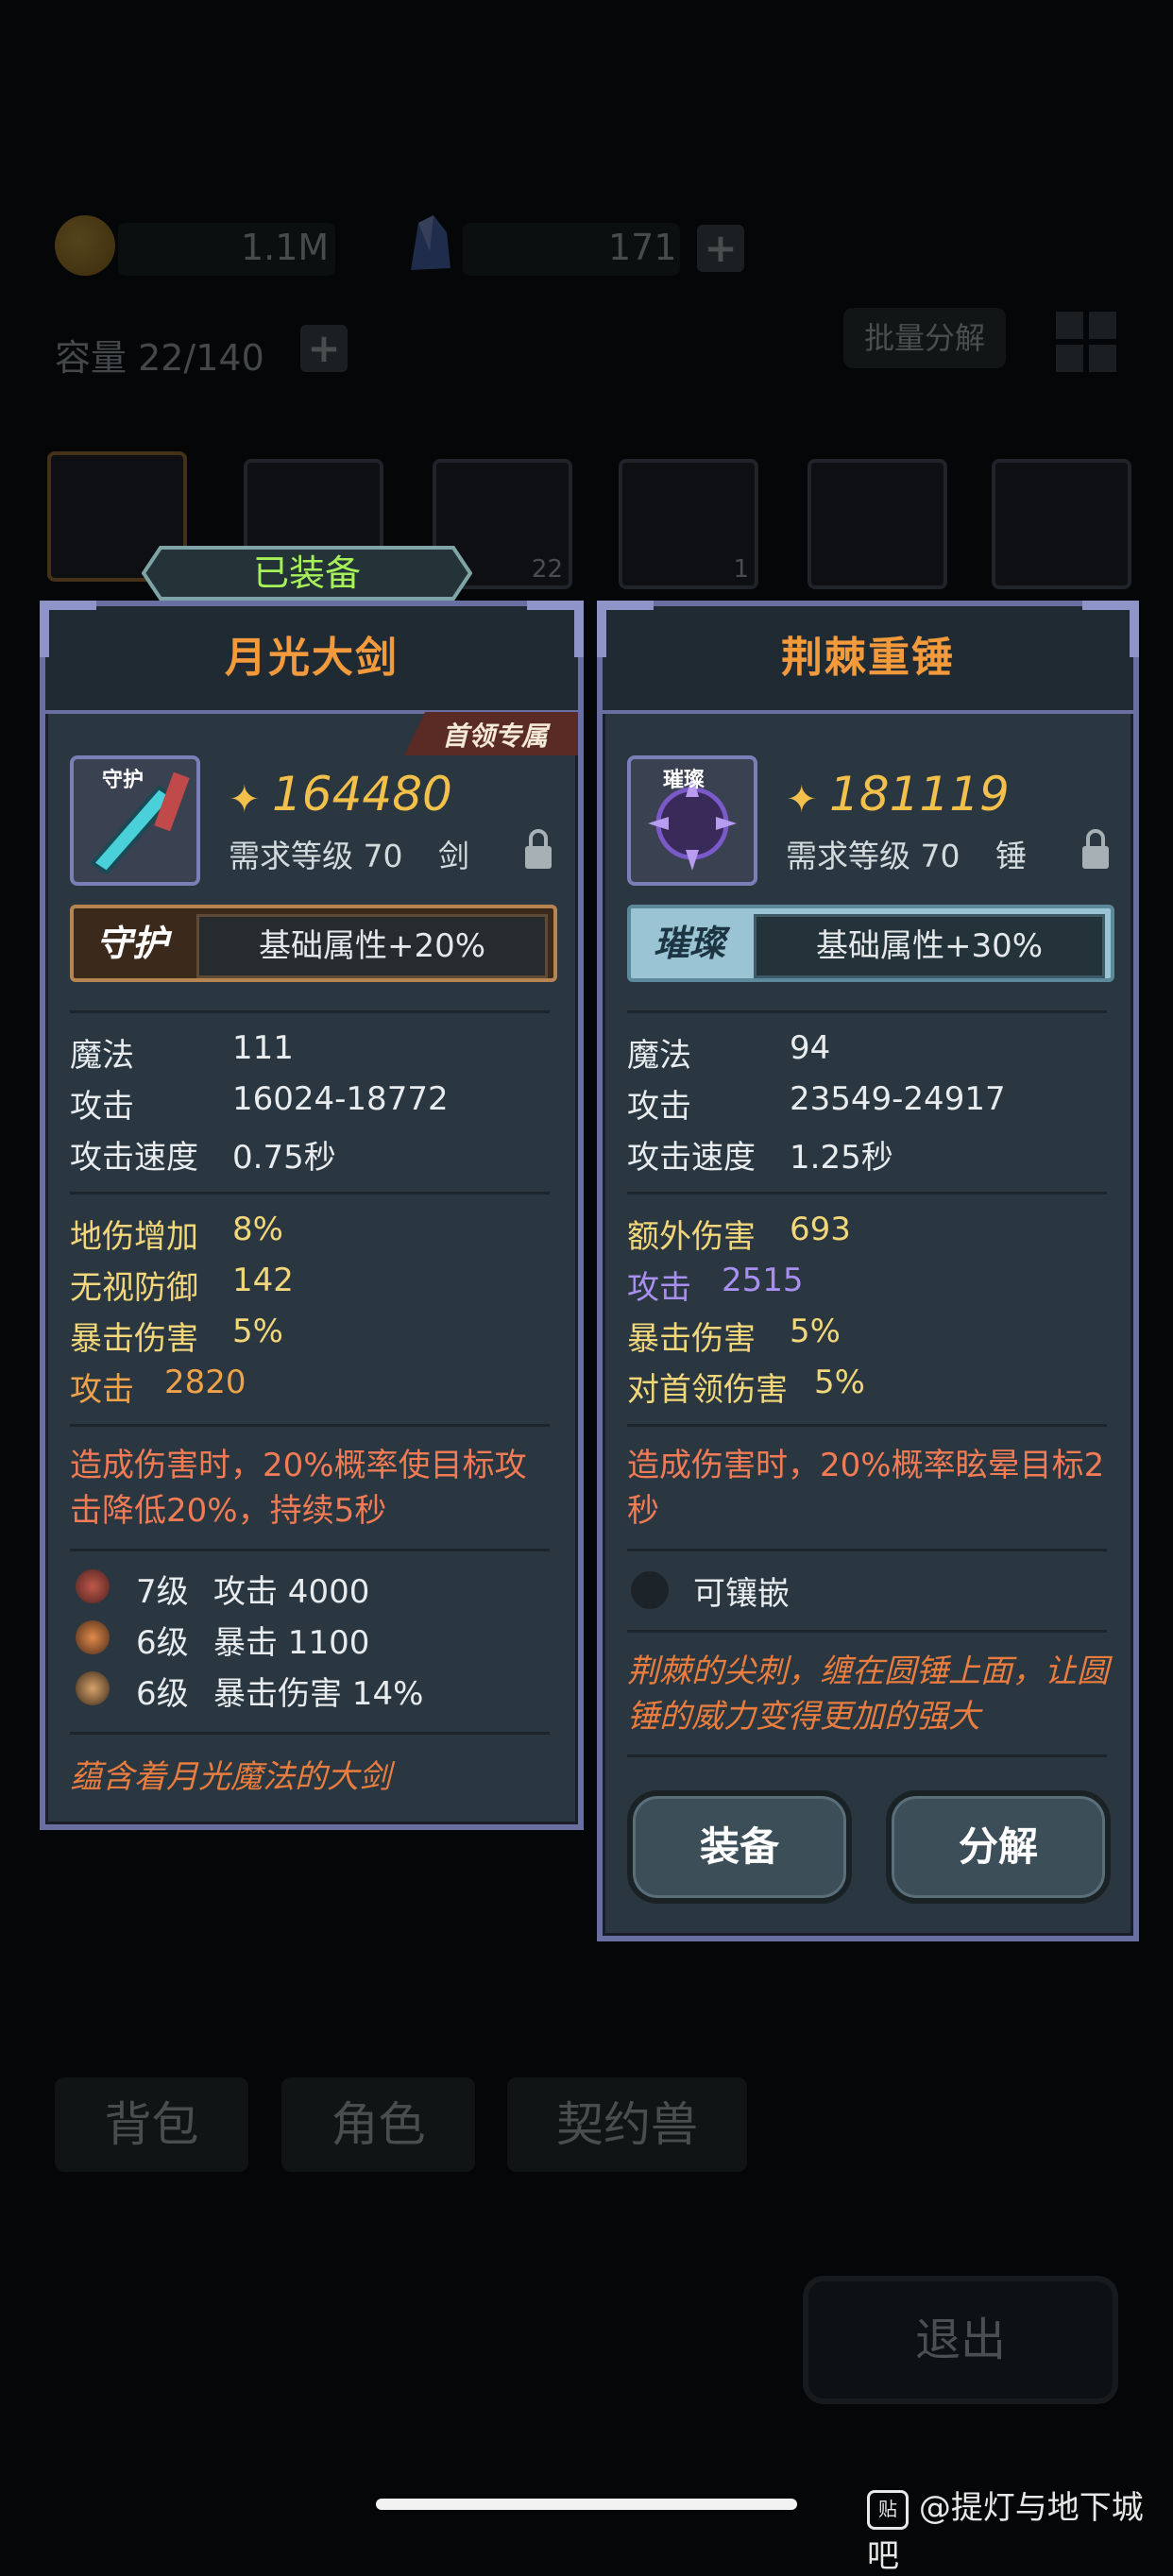  Describe the element at coordinates (372, 946) in the screenshot. I see `rarity-bonus-text: 基础属性+20%` at that location.